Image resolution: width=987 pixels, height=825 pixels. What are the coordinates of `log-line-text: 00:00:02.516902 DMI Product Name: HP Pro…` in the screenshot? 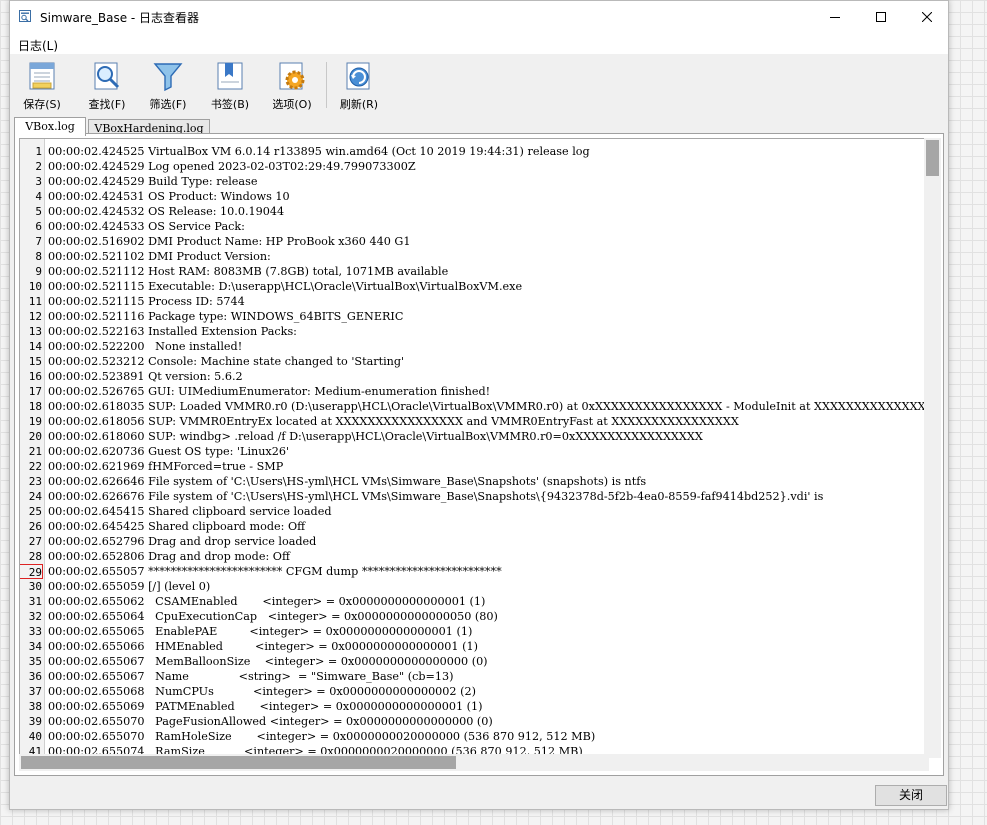 It's located at (229, 241).